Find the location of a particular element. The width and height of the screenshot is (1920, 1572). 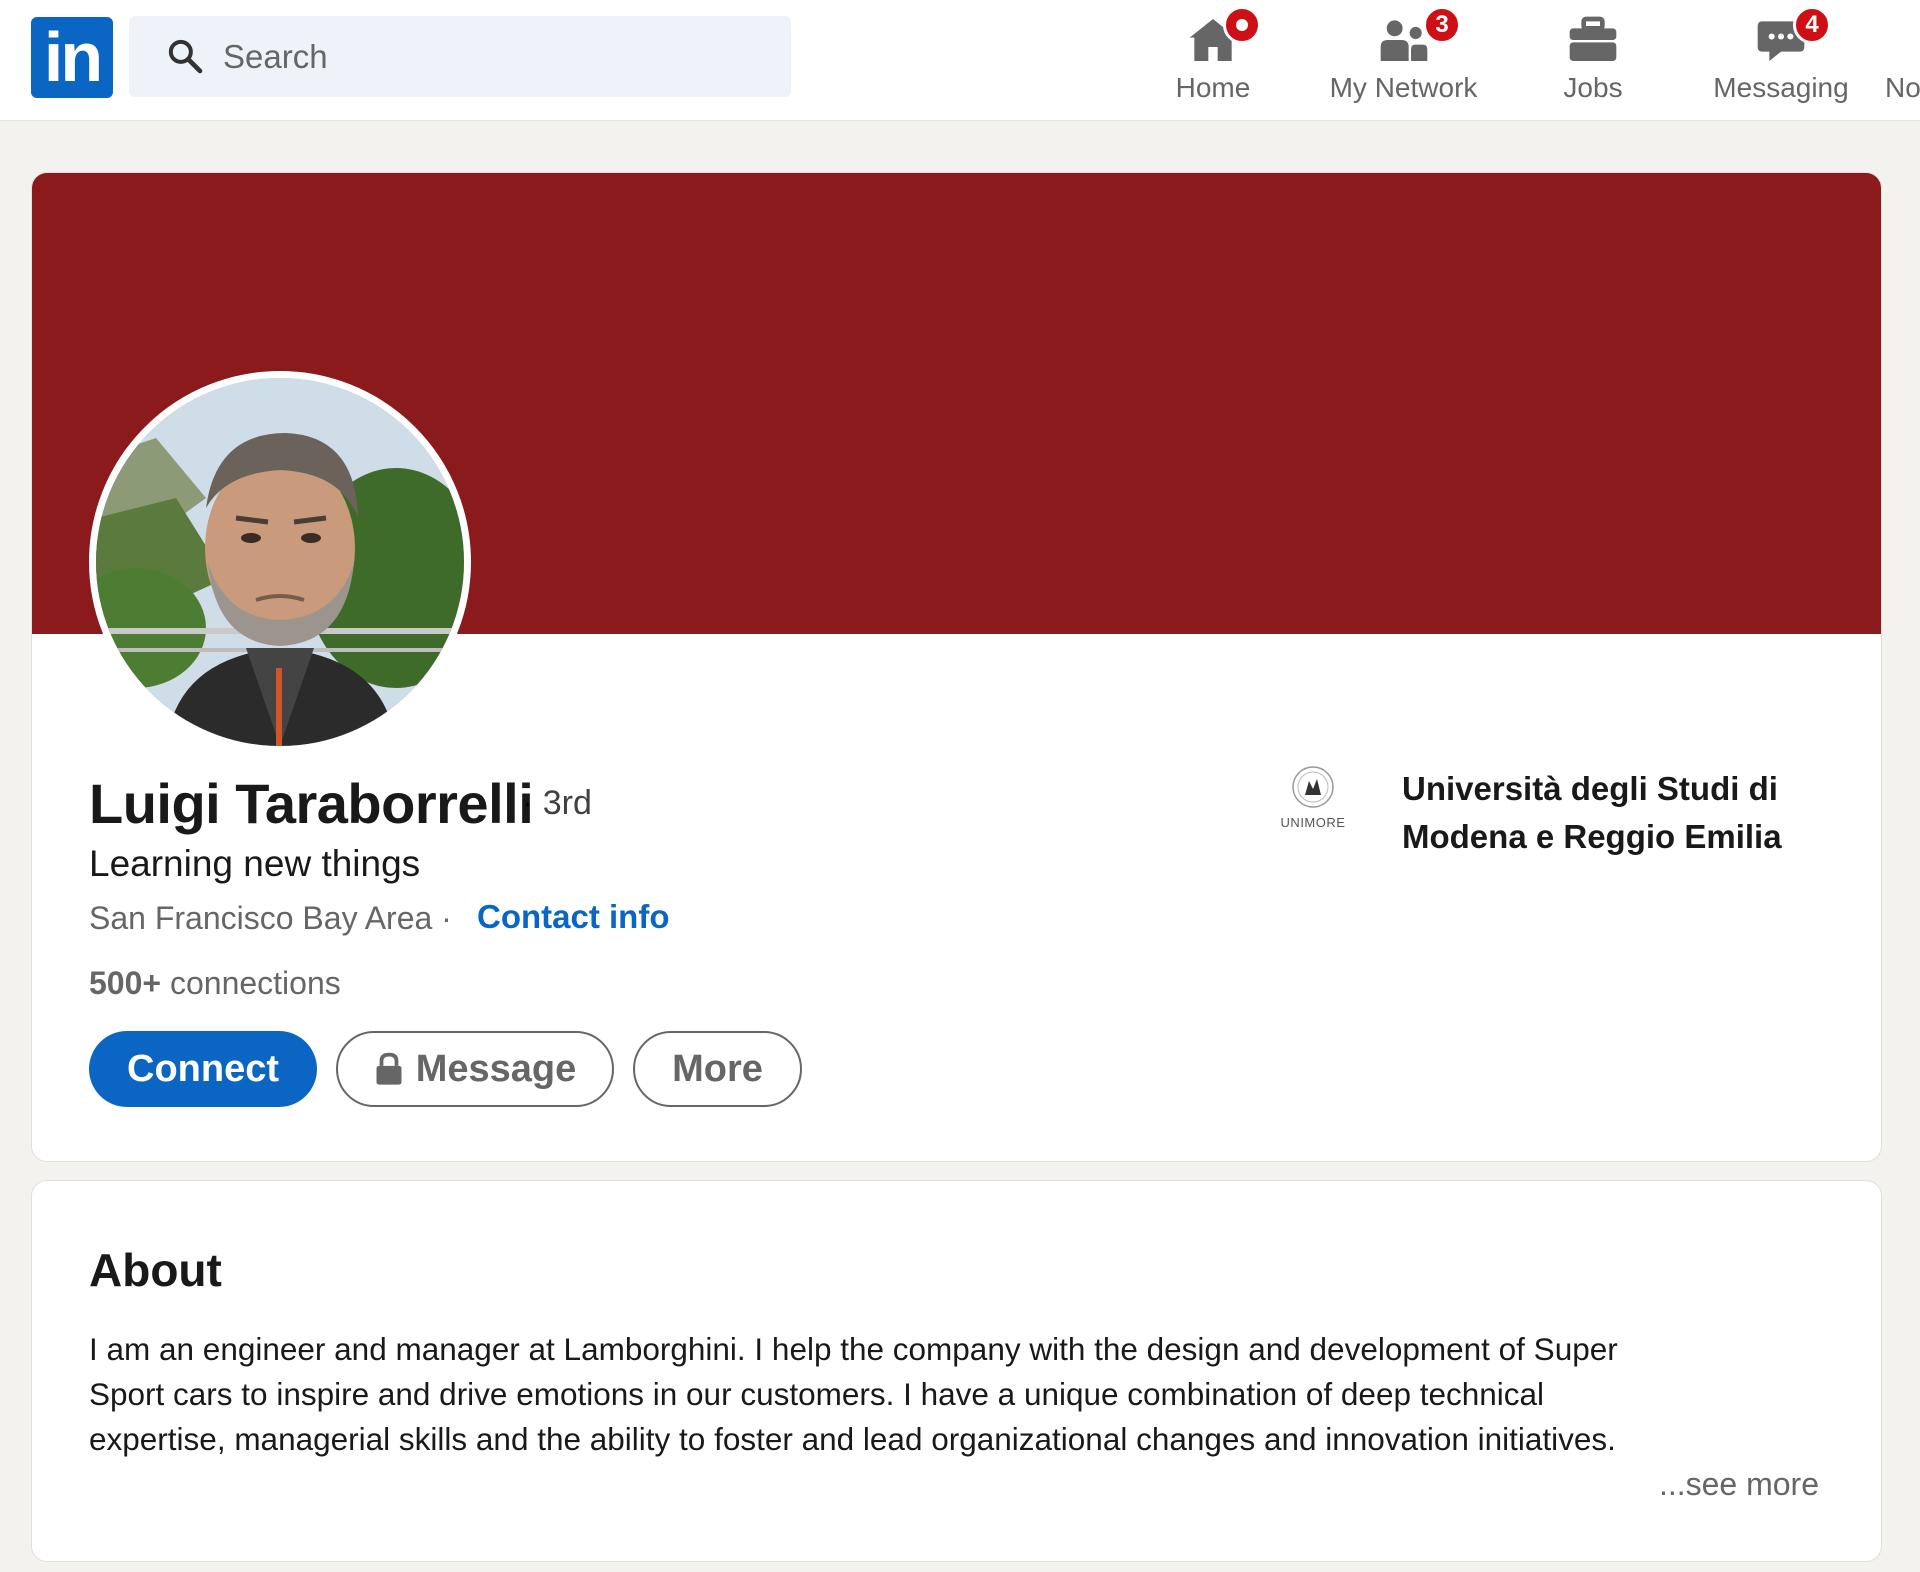

university-logo: UNIMORE is located at coordinates (1313, 808).